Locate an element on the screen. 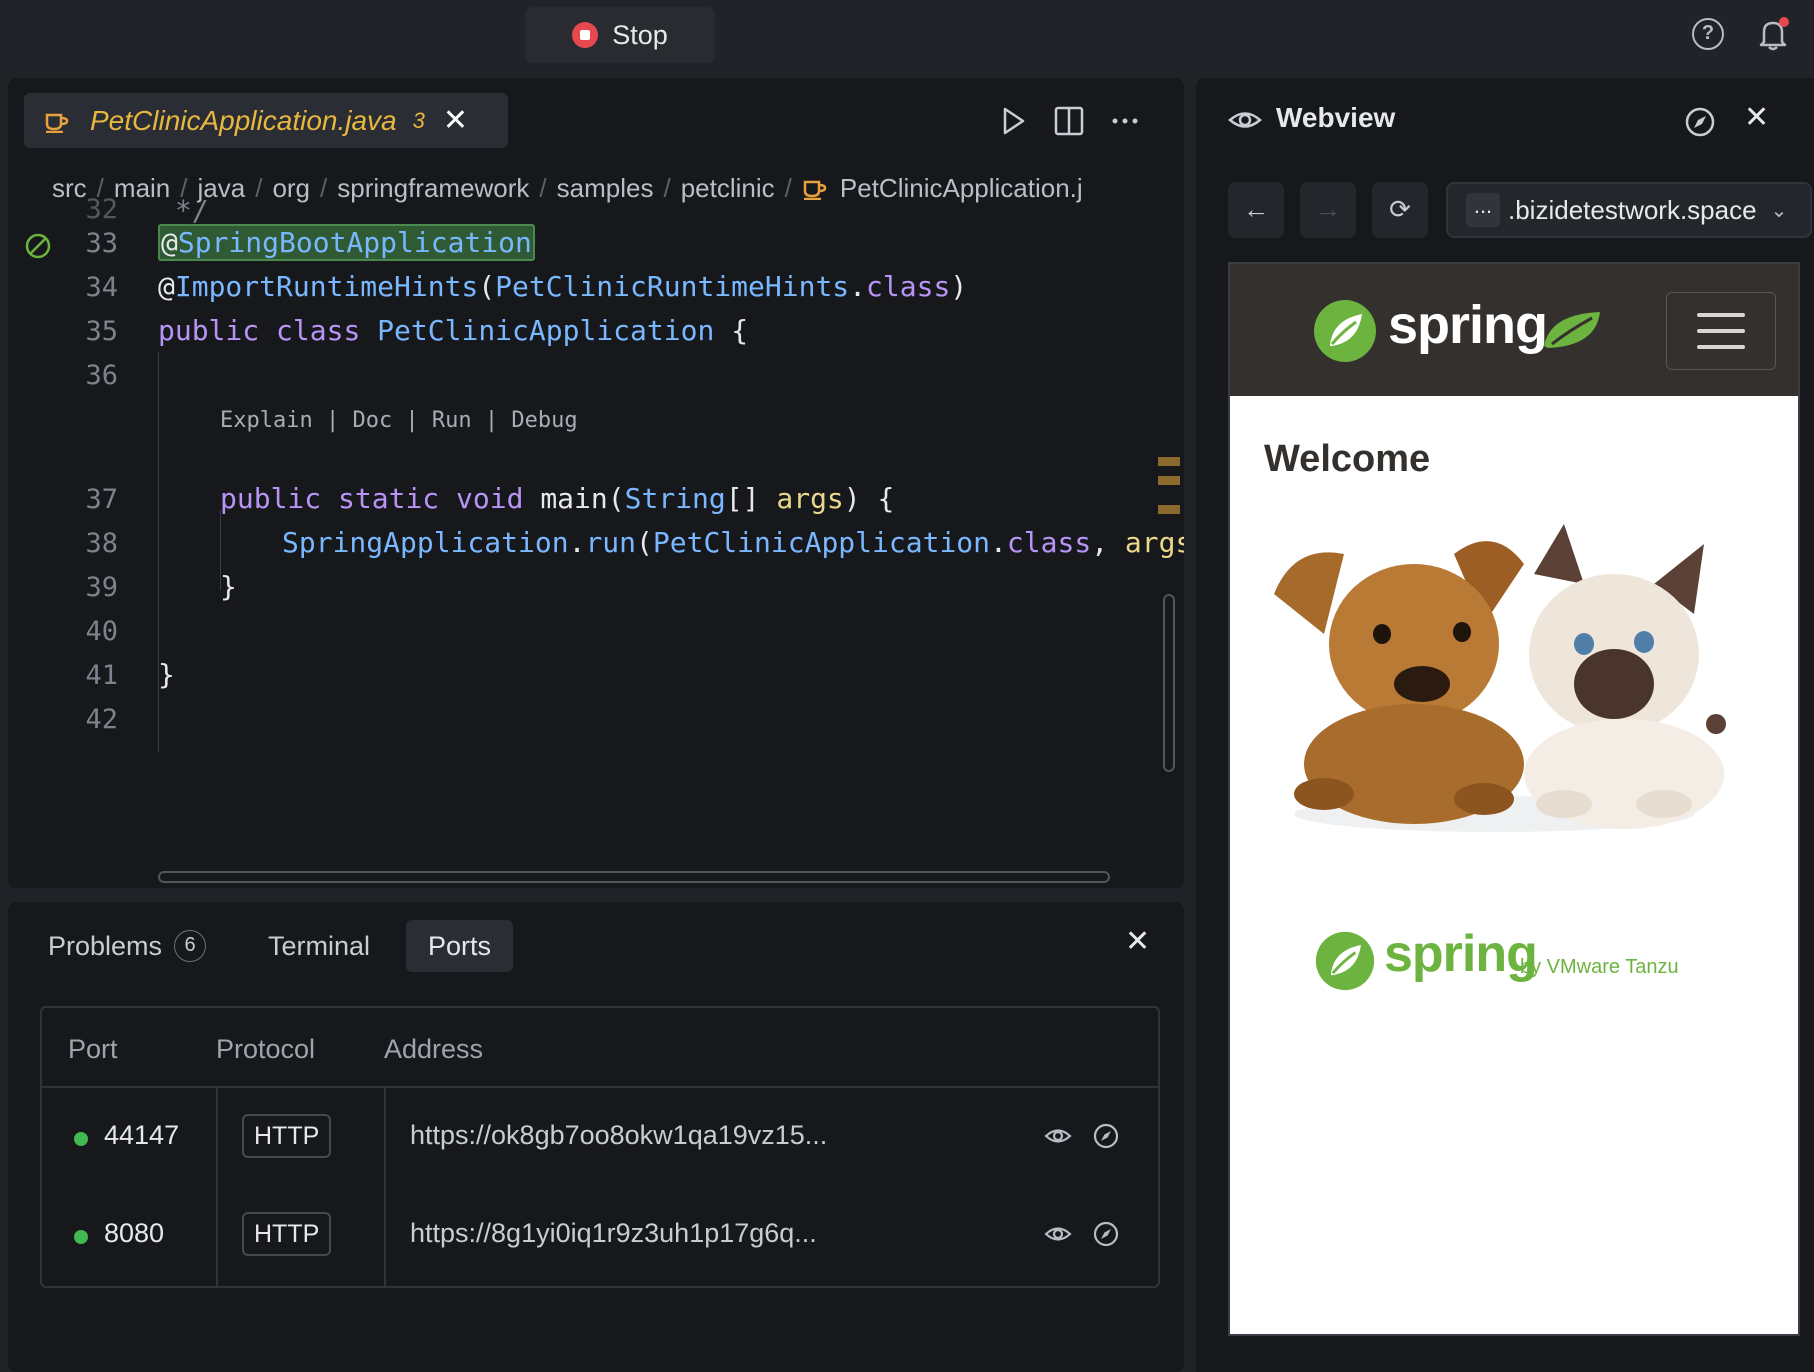 Image resolution: width=1814 pixels, height=1372 pixels. site-navbar: spring is located at coordinates (1514, 330).